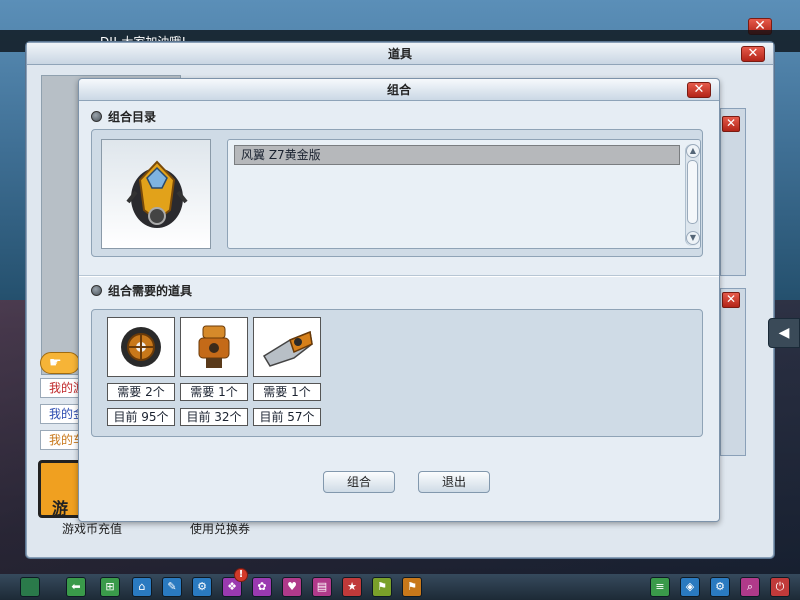 Image resolution: width=800 pixels, height=600 pixels. What do you see at coordinates (733, 372) in the screenshot?
I see `right-panel-bottom` at bounding box center [733, 372].